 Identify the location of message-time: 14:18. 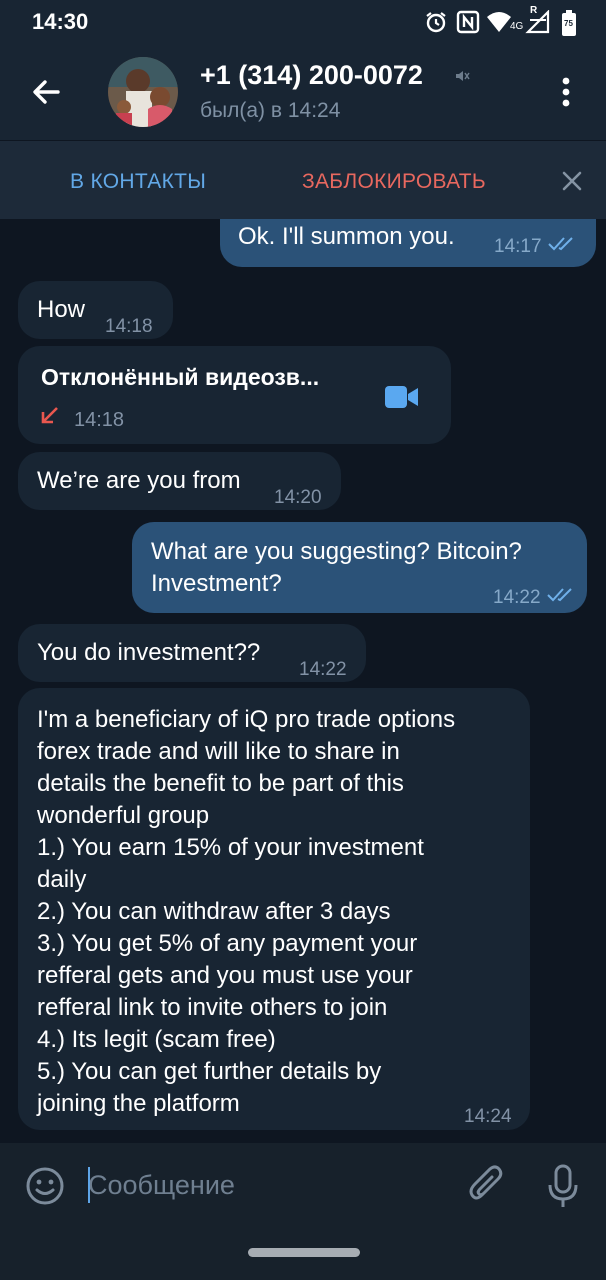
(129, 326).